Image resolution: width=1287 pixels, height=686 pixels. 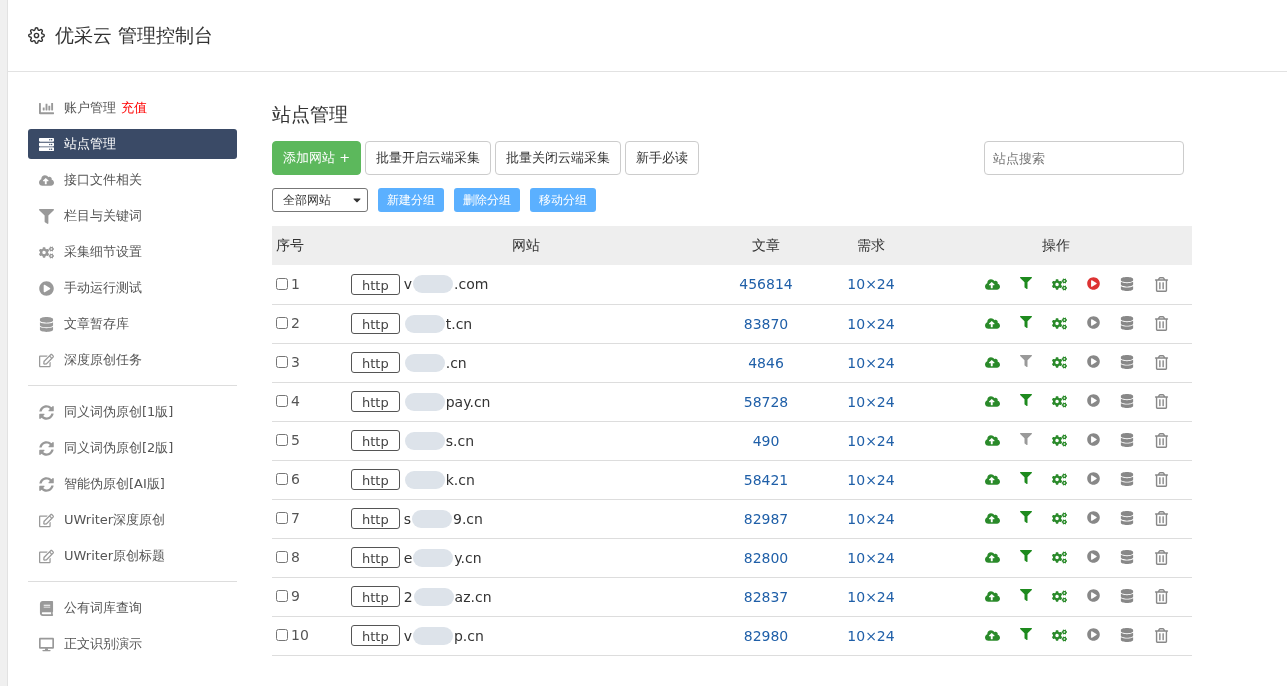 What do you see at coordinates (766, 479) in the screenshot?
I see `article-count: 58421` at bounding box center [766, 479].